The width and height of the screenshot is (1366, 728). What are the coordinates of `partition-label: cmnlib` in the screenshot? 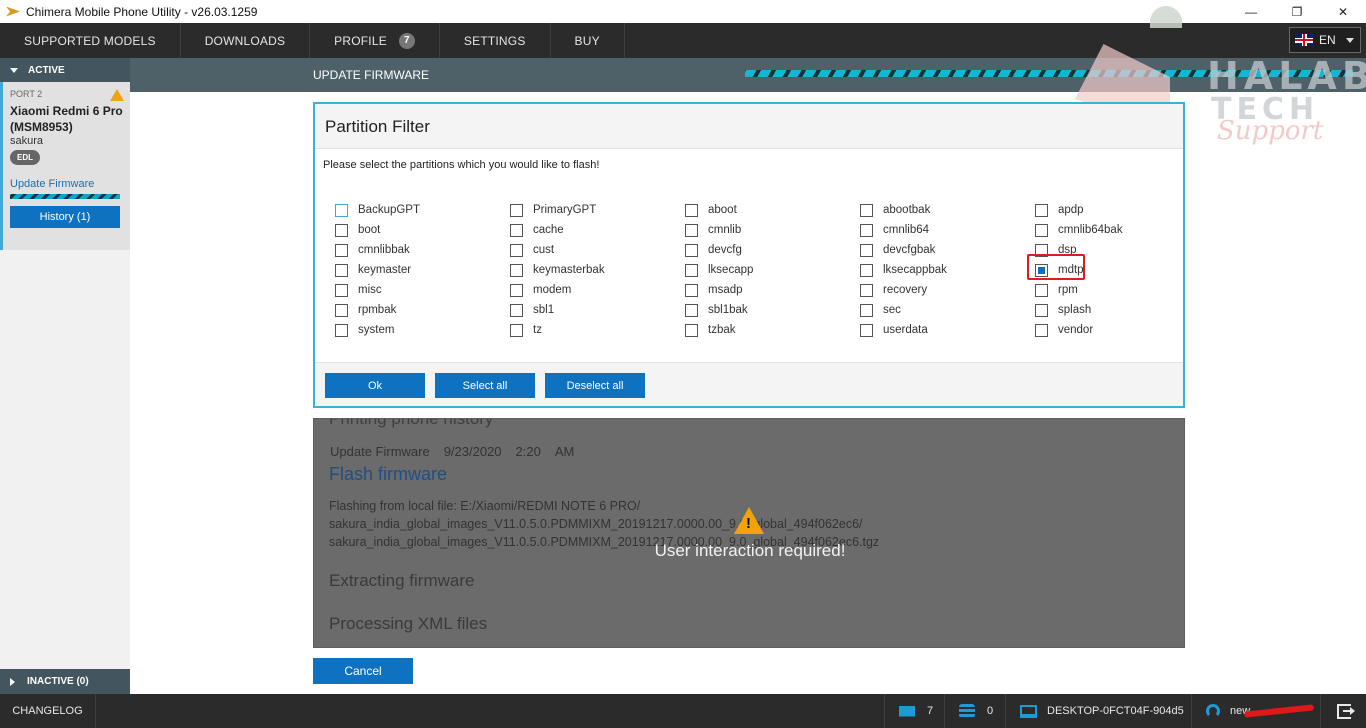 It's located at (725, 230).